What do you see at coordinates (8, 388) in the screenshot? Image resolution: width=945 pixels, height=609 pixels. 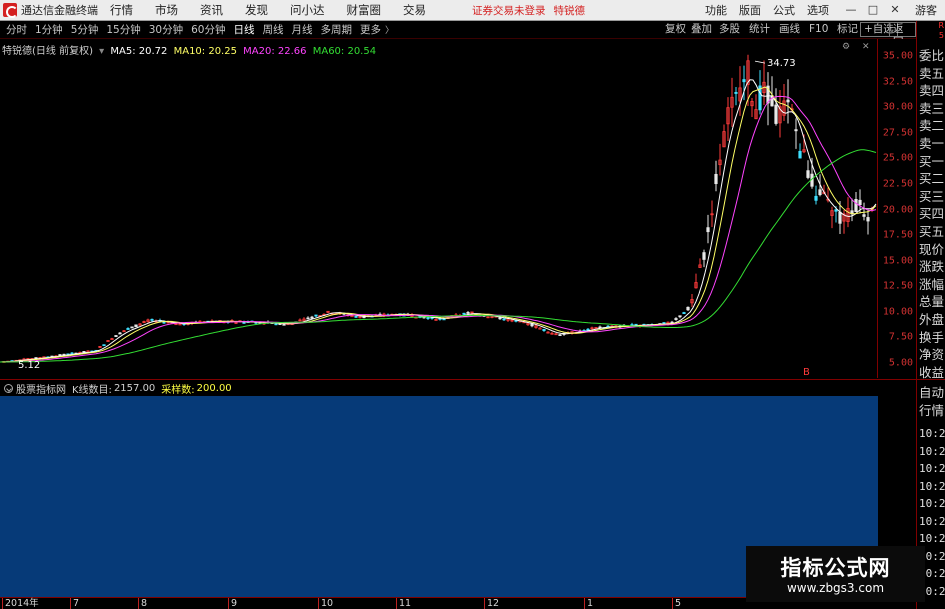 I see `indicator-toggle-icon` at bounding box center [8, 388].